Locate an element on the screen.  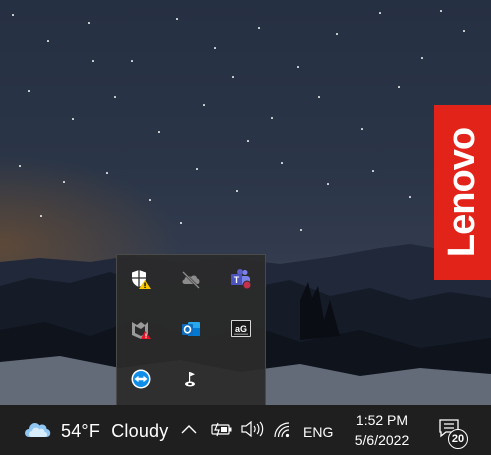
input-language-indicator: ENG is located at coordinates (318, 432).